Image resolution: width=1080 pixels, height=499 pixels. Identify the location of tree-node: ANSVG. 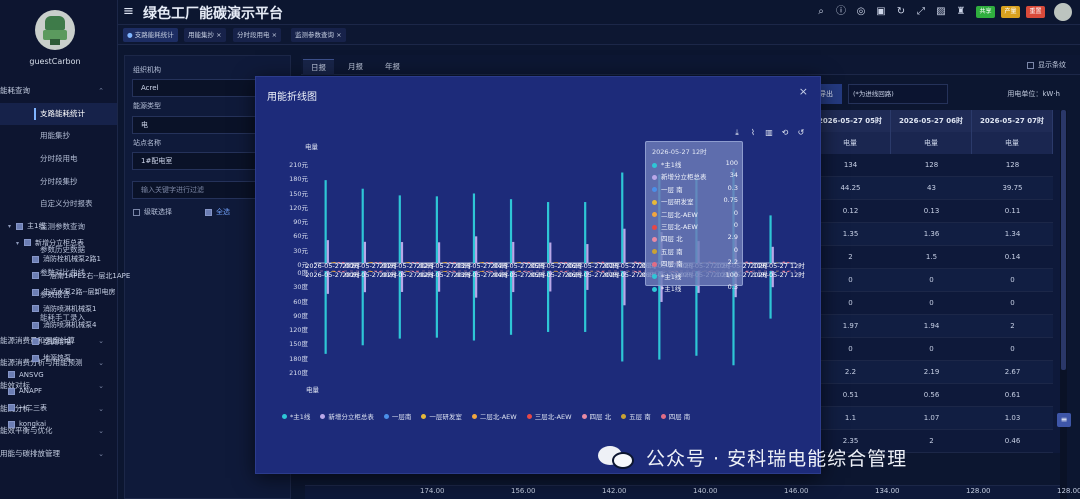
(85, 375).